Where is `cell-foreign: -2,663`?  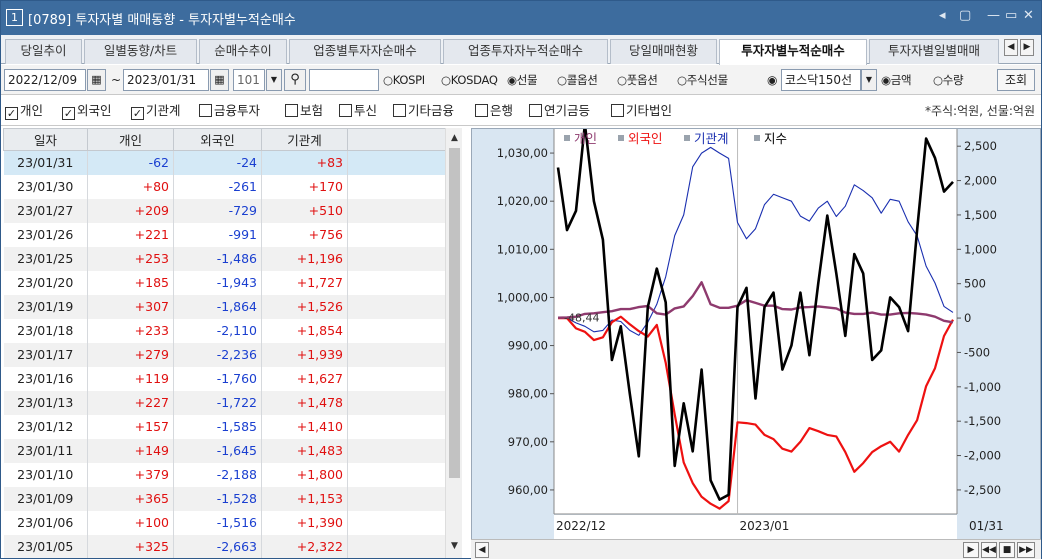
cell-foreign: -2,663 is located at coordinates (217, 546).